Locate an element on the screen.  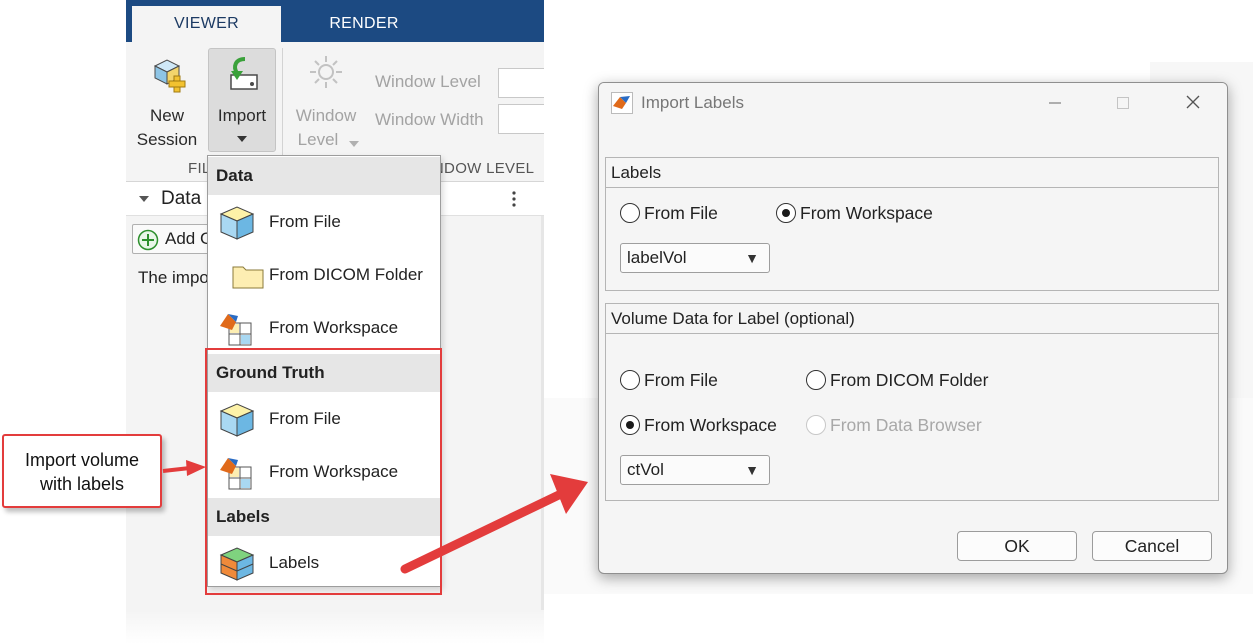
labels-variable-dropdown: labelVol ▼ is located at coordinates (695, 258).